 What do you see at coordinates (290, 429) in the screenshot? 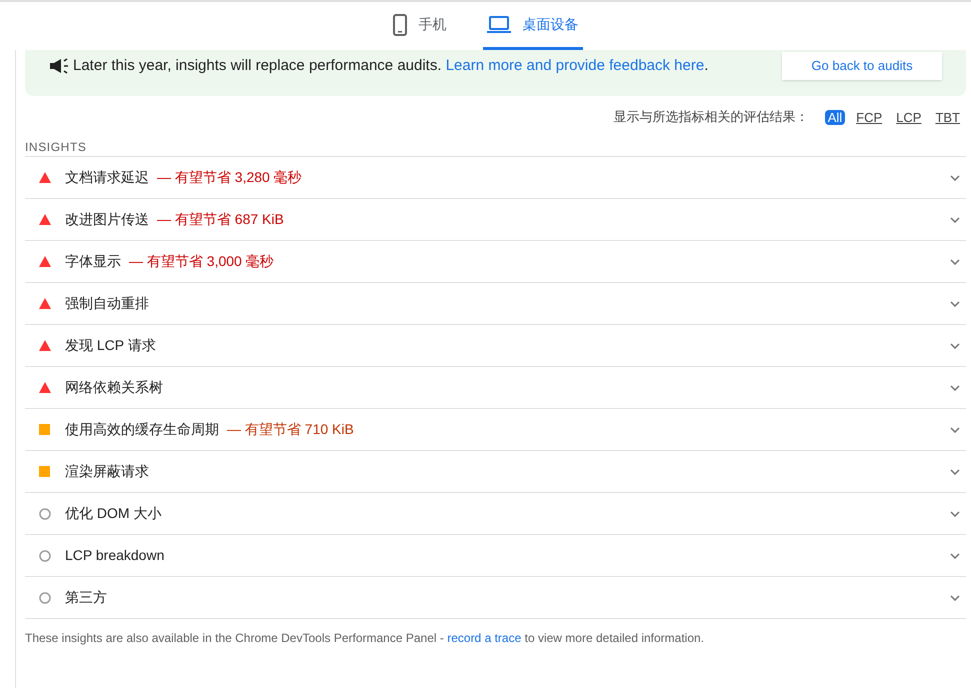
I see `savings-text: — 有望节省 710 KiB` at bounding box center [290, 429].